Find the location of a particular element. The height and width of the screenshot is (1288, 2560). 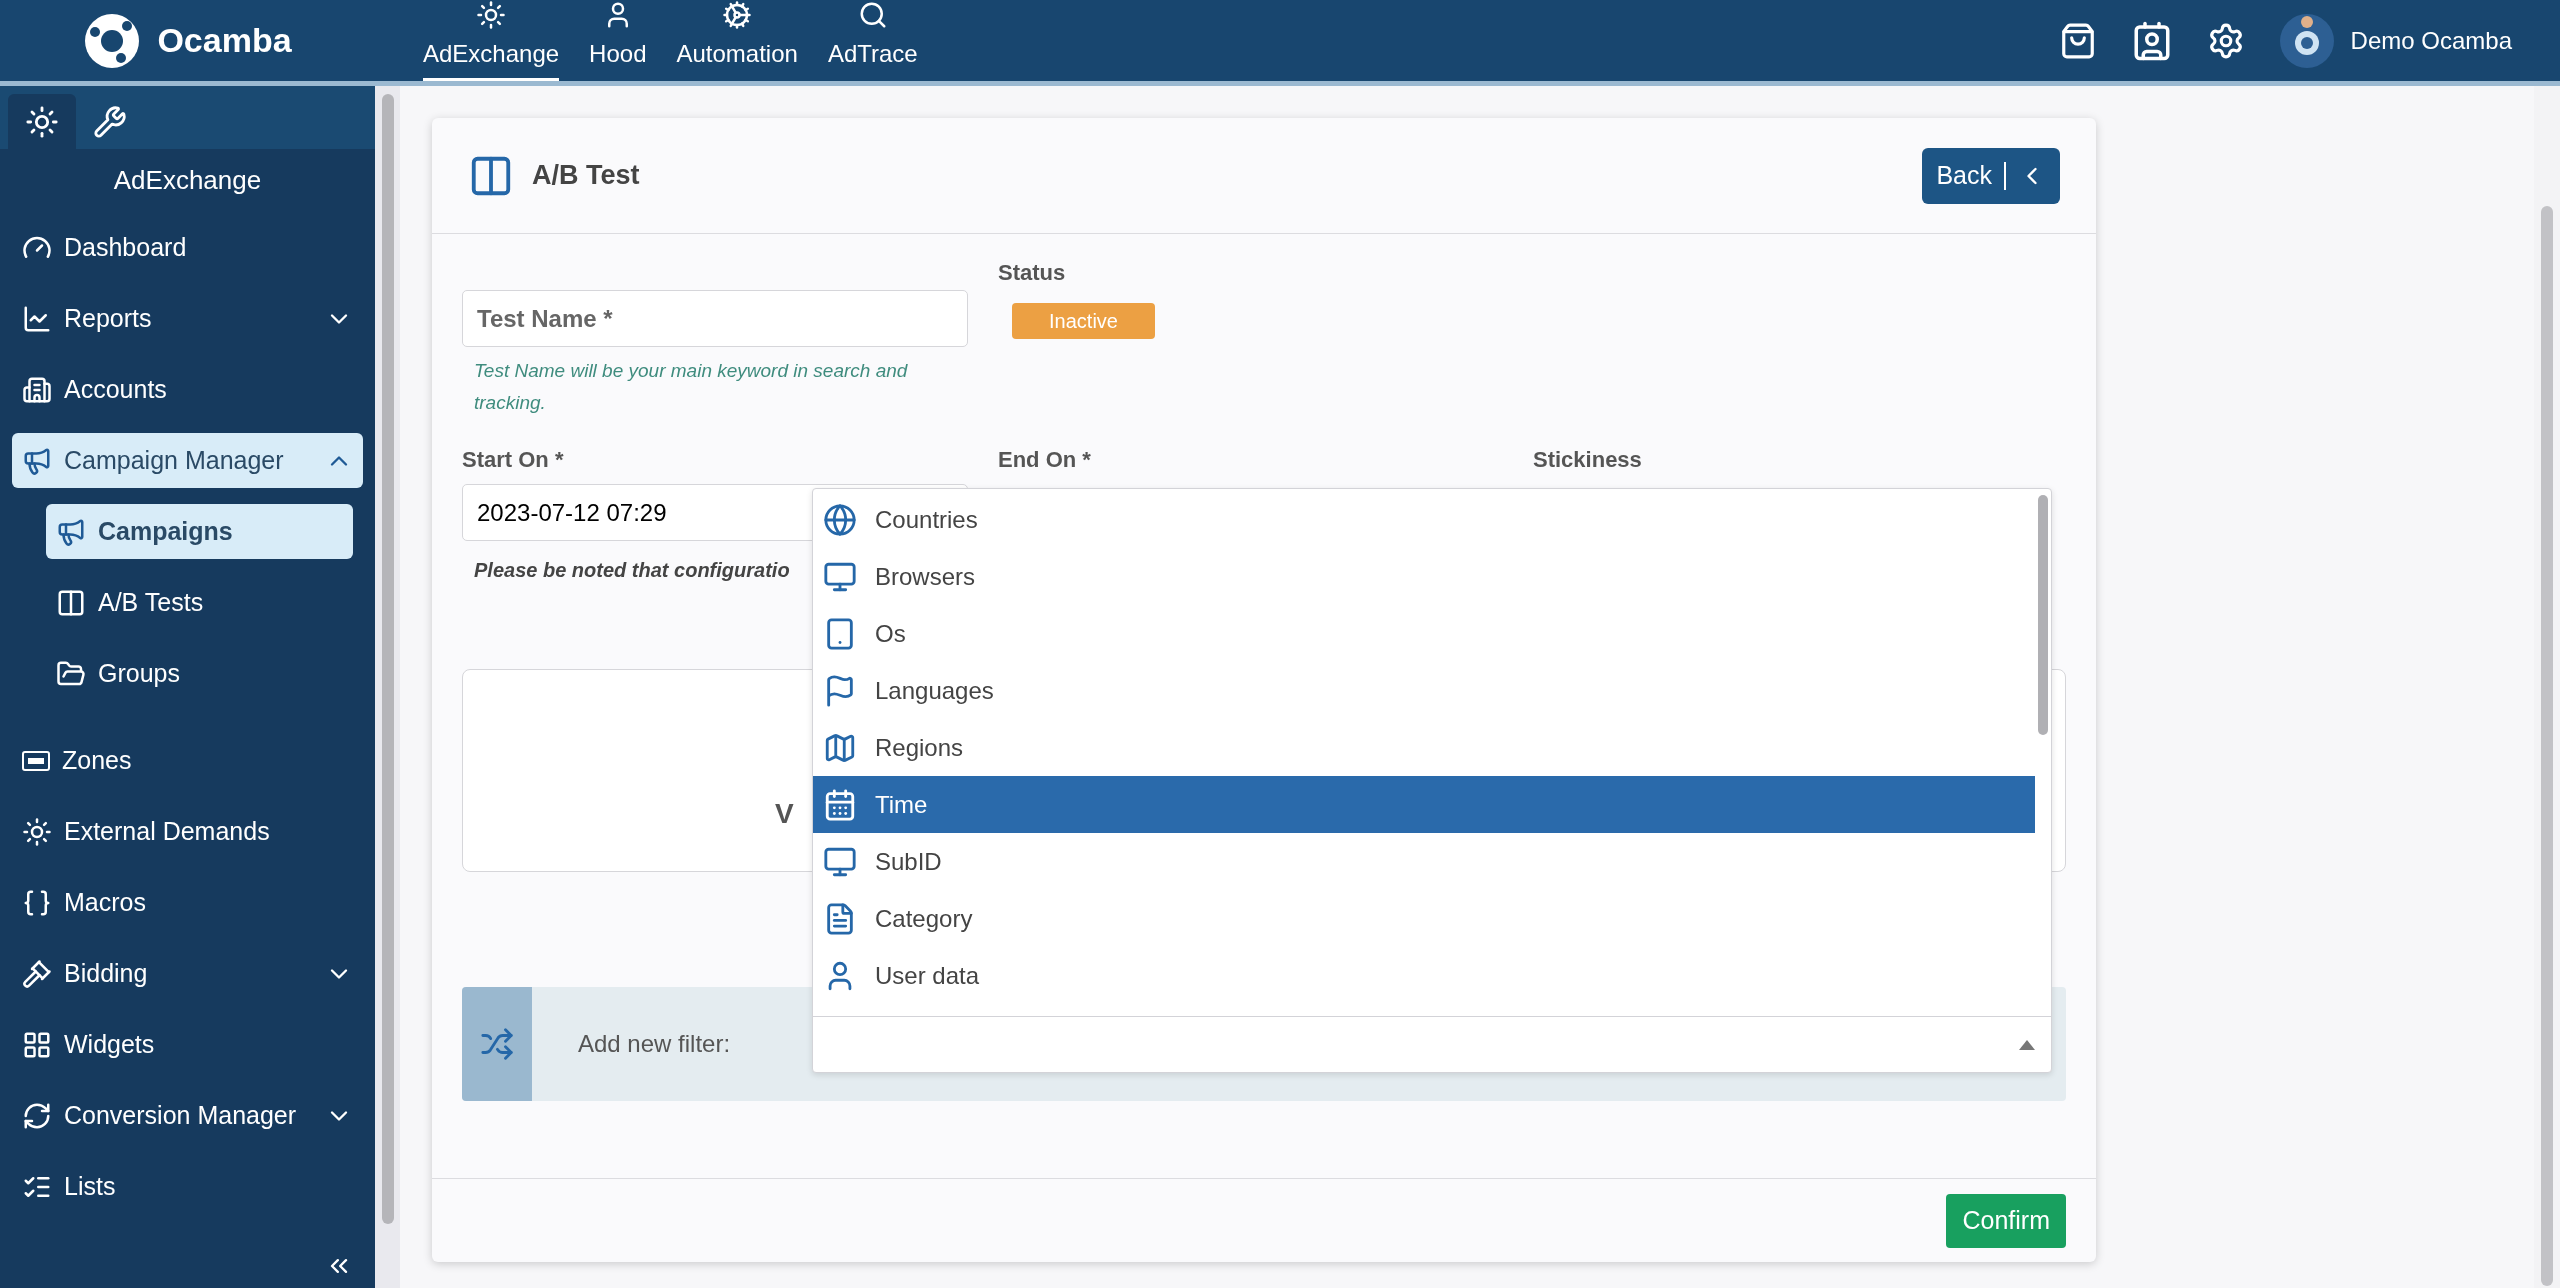

dropdown-option: SubID is located at coordinates (1424, 861).